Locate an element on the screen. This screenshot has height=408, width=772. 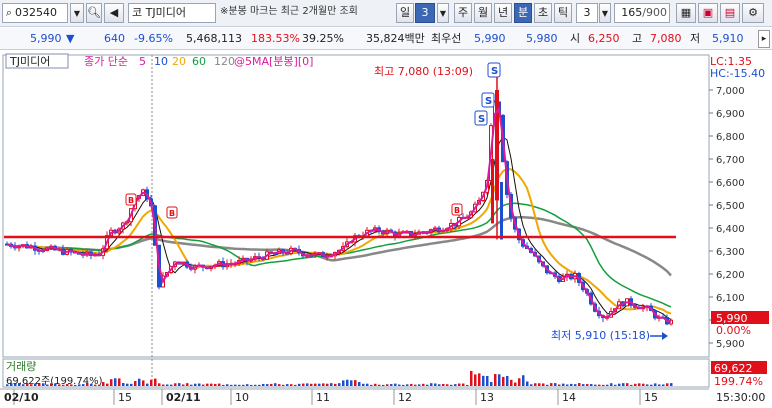
sound-button: ◀ is located at coordinates (114, 13).